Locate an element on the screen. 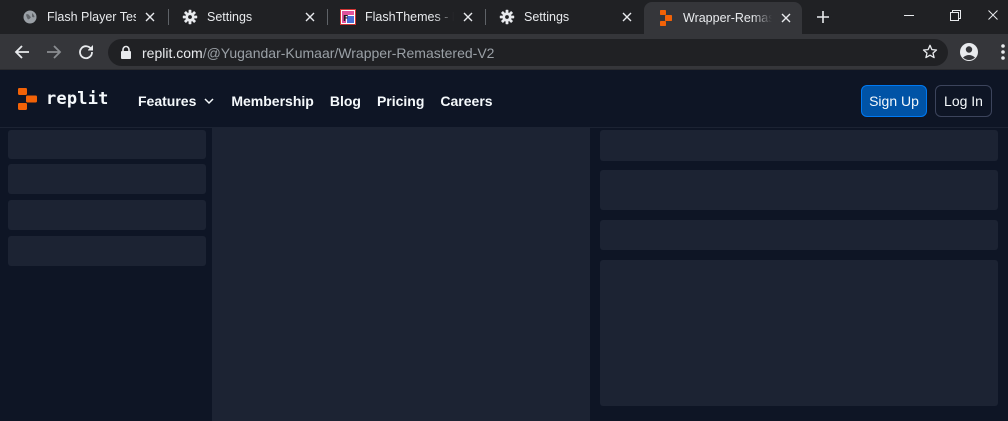 The width and height of the screenshot is (1008, 421). svg-text: F is located at coordinates (345, 18).